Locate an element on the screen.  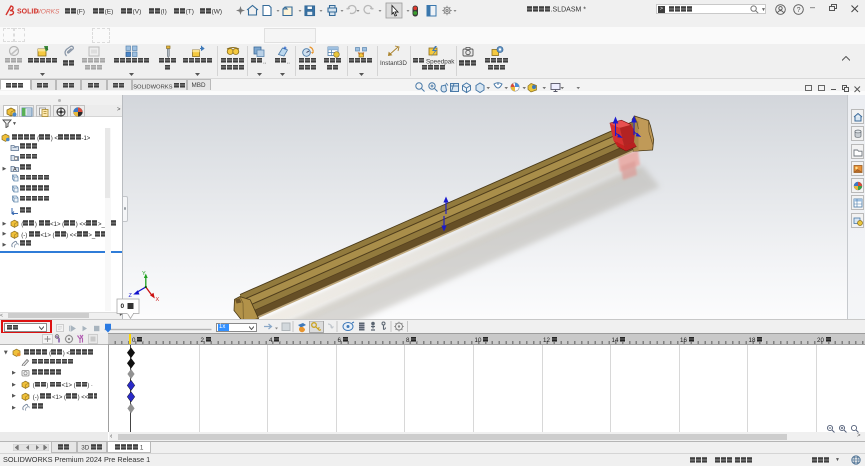
svg-text: Y is located at coordinates (144, 274).